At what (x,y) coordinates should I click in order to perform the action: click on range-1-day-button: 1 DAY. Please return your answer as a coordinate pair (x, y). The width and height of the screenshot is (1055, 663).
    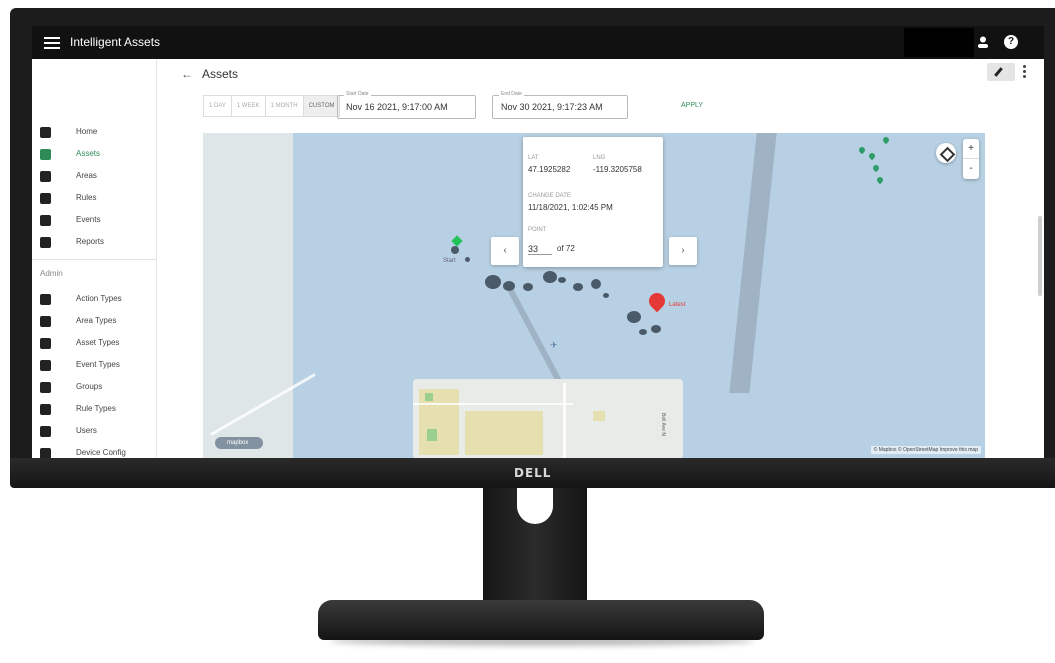
    Looking at the image, I should click on (218, 106).